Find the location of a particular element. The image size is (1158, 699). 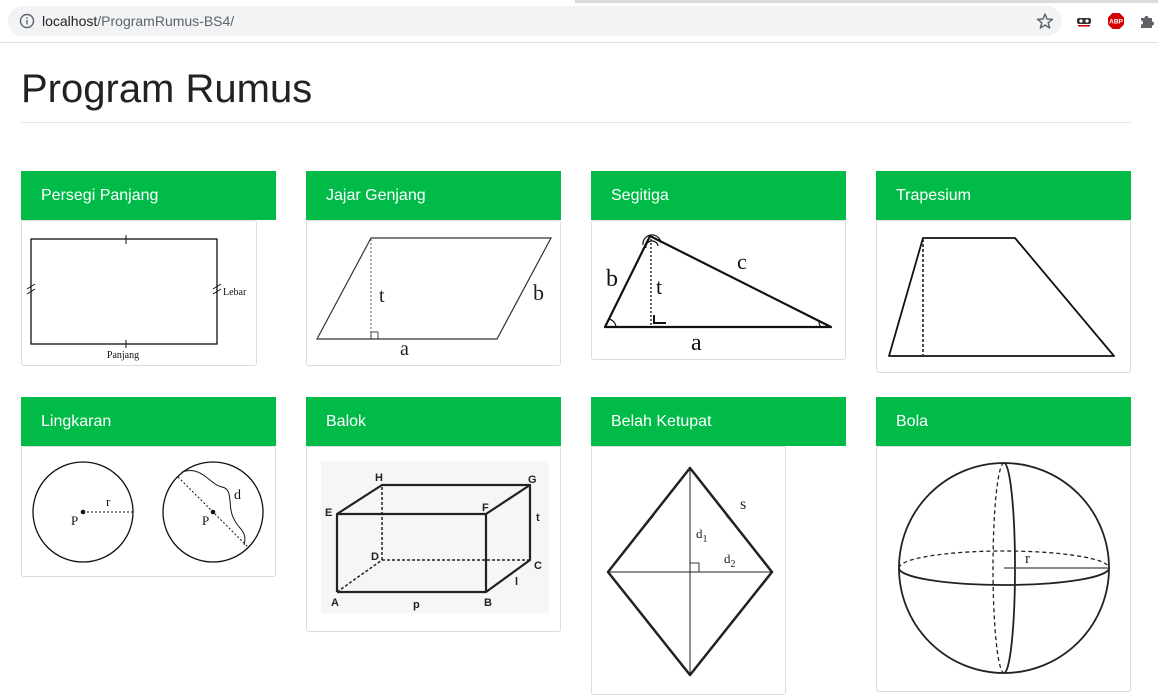

adblock-label: ABP is located at coordinates (1116, 22).